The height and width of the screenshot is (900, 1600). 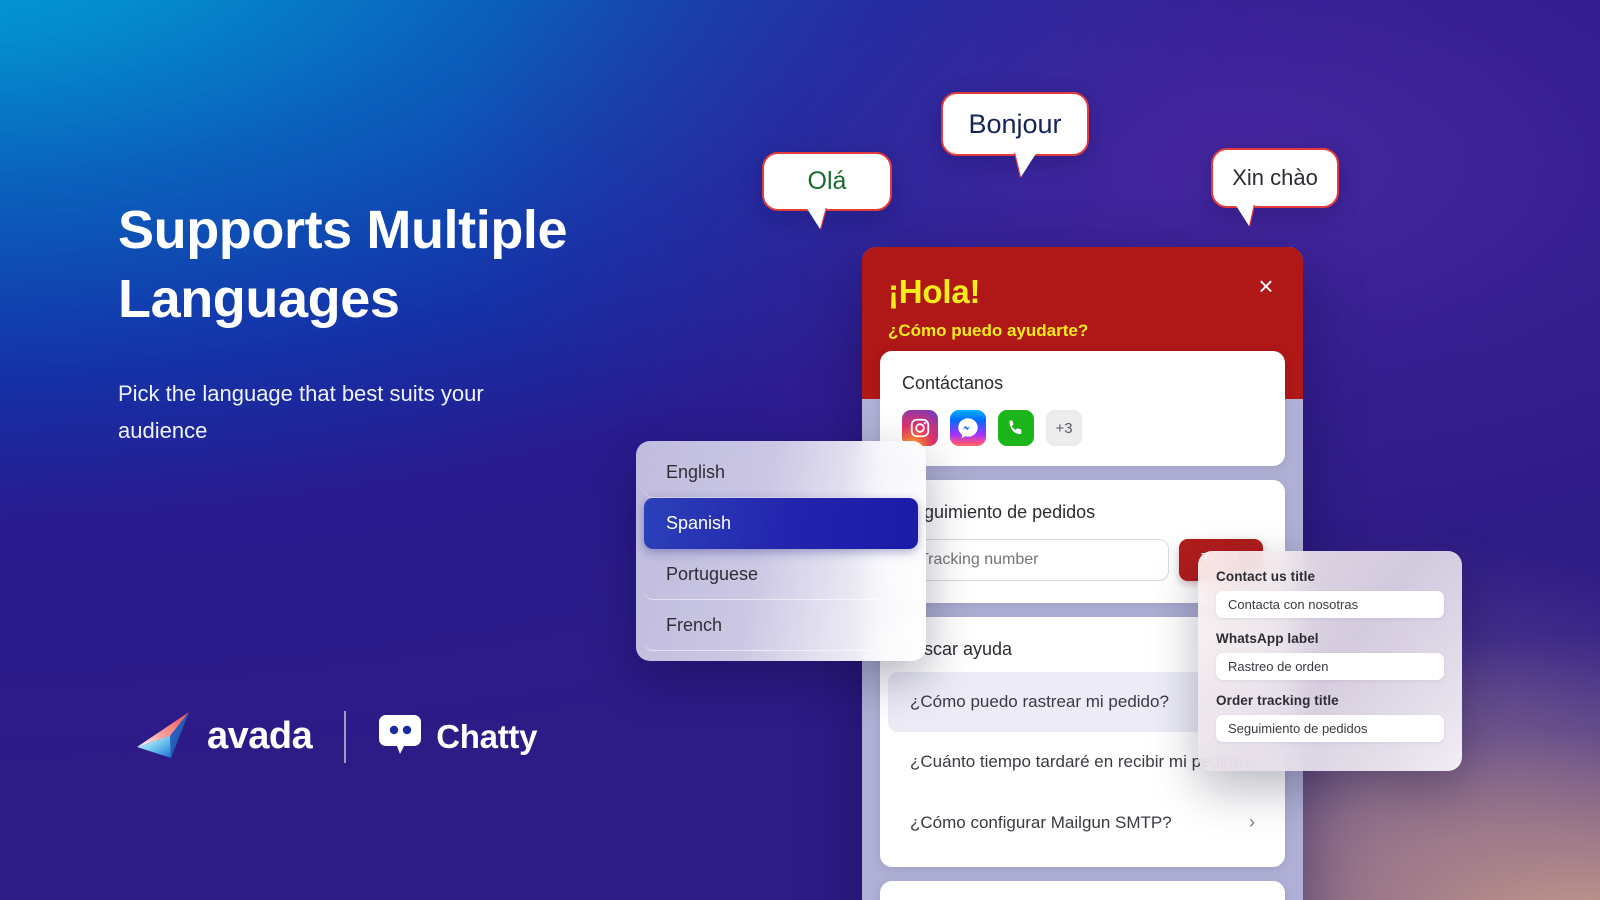 I want to click on contact-us-title-field: Contacta con nosotras, so click(x=1330, y=604).